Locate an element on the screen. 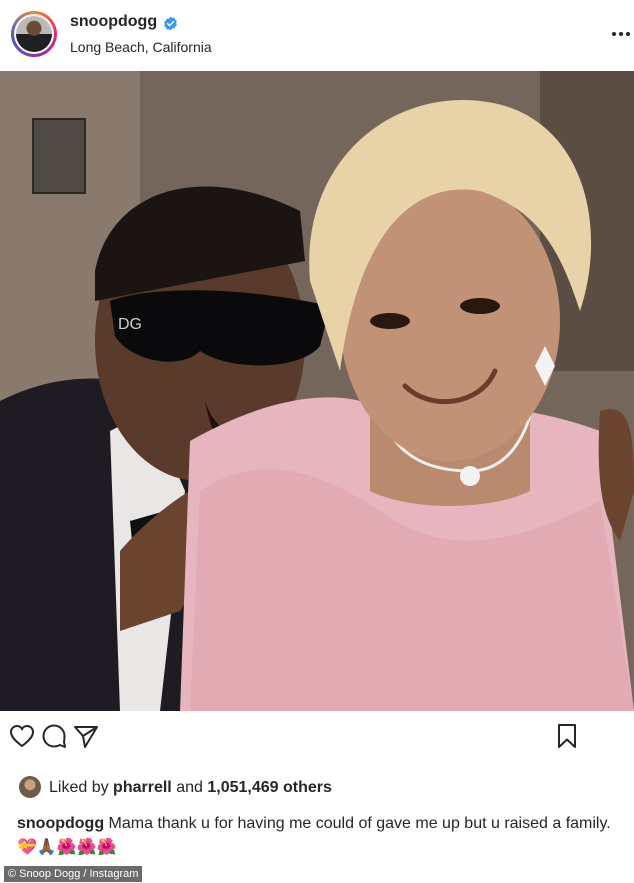 Image resolution: width=634 pixels, height=883 pixels. likes-and: and is located at coordinates (189, 787).